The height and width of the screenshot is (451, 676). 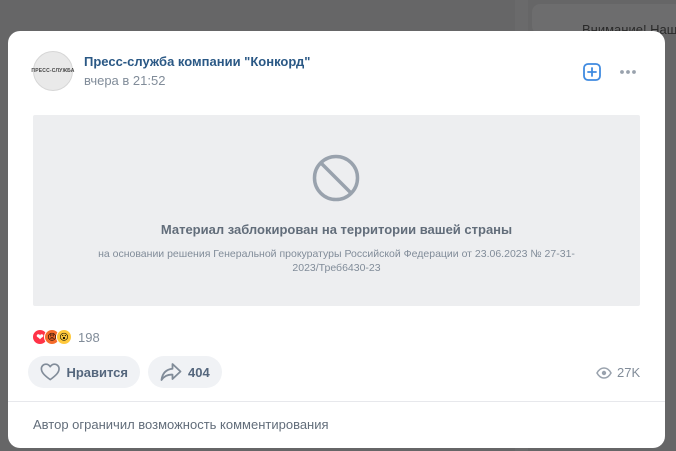 What do you see at coordinates (89, 337) in the screenshot?
I see `reactions-count: 198` at bounding box center [89, 337].